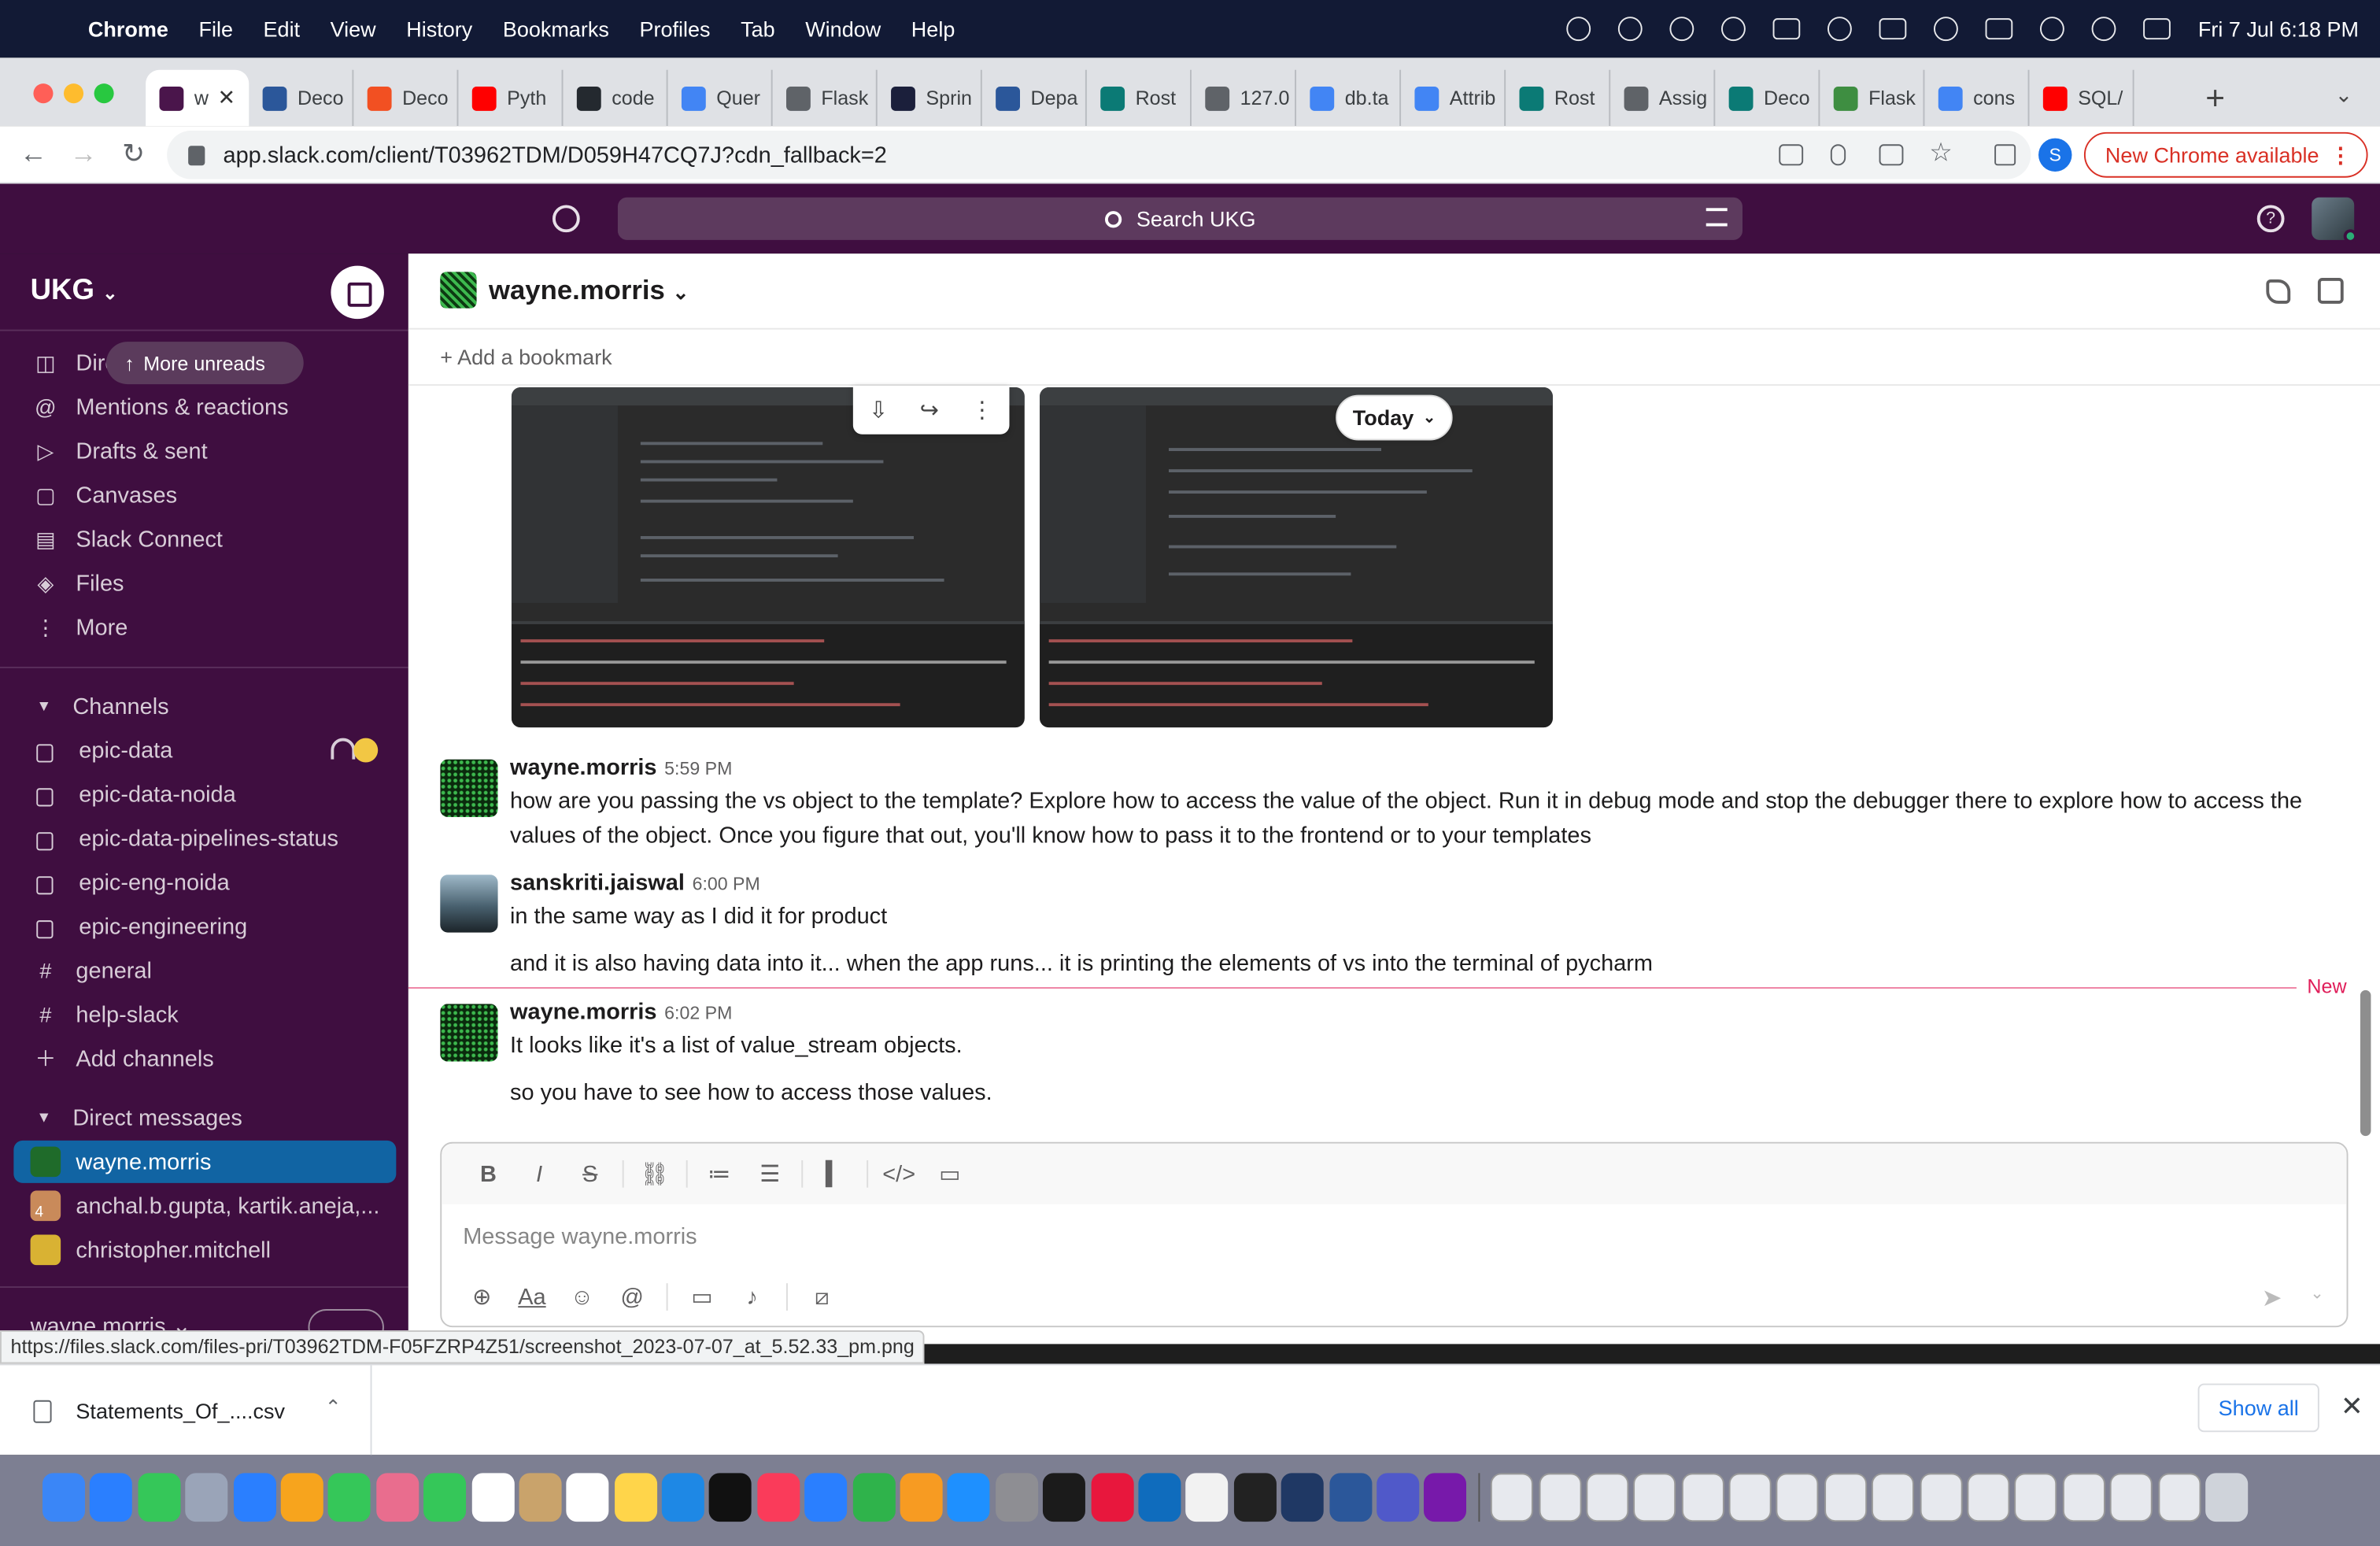  What do you see at coordinates (1663, 98) in the screenshot?
I see `browser-tab: Assig` at bounding box center [1663, 98].